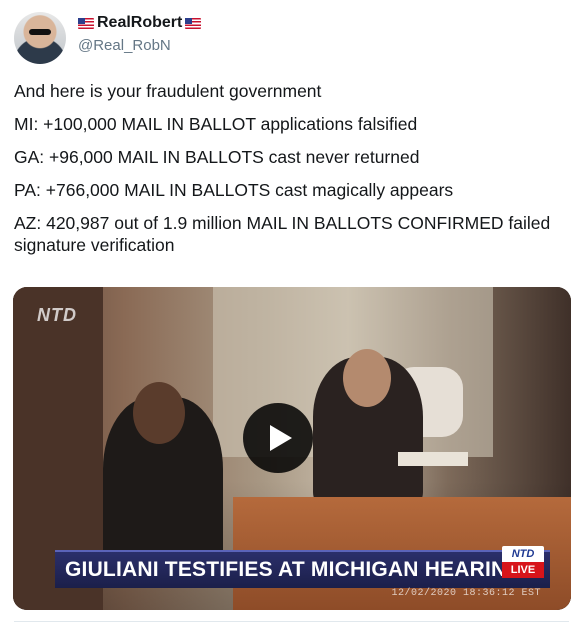 The width and height of the screenshot is (583, 623). I want to click on play-icon, so click(281, 438).